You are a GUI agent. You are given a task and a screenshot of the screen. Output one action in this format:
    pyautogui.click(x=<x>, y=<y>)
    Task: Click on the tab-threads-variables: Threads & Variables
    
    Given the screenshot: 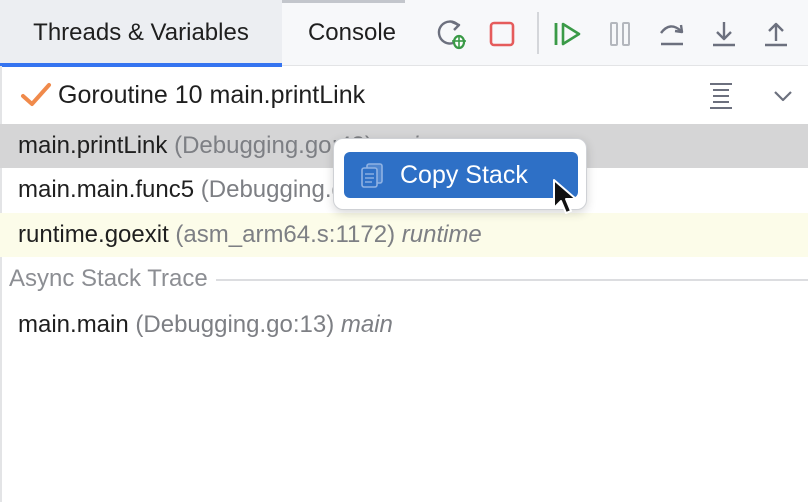 What is the action you would take?
    pyautogui.click(x=141, y=33)
    